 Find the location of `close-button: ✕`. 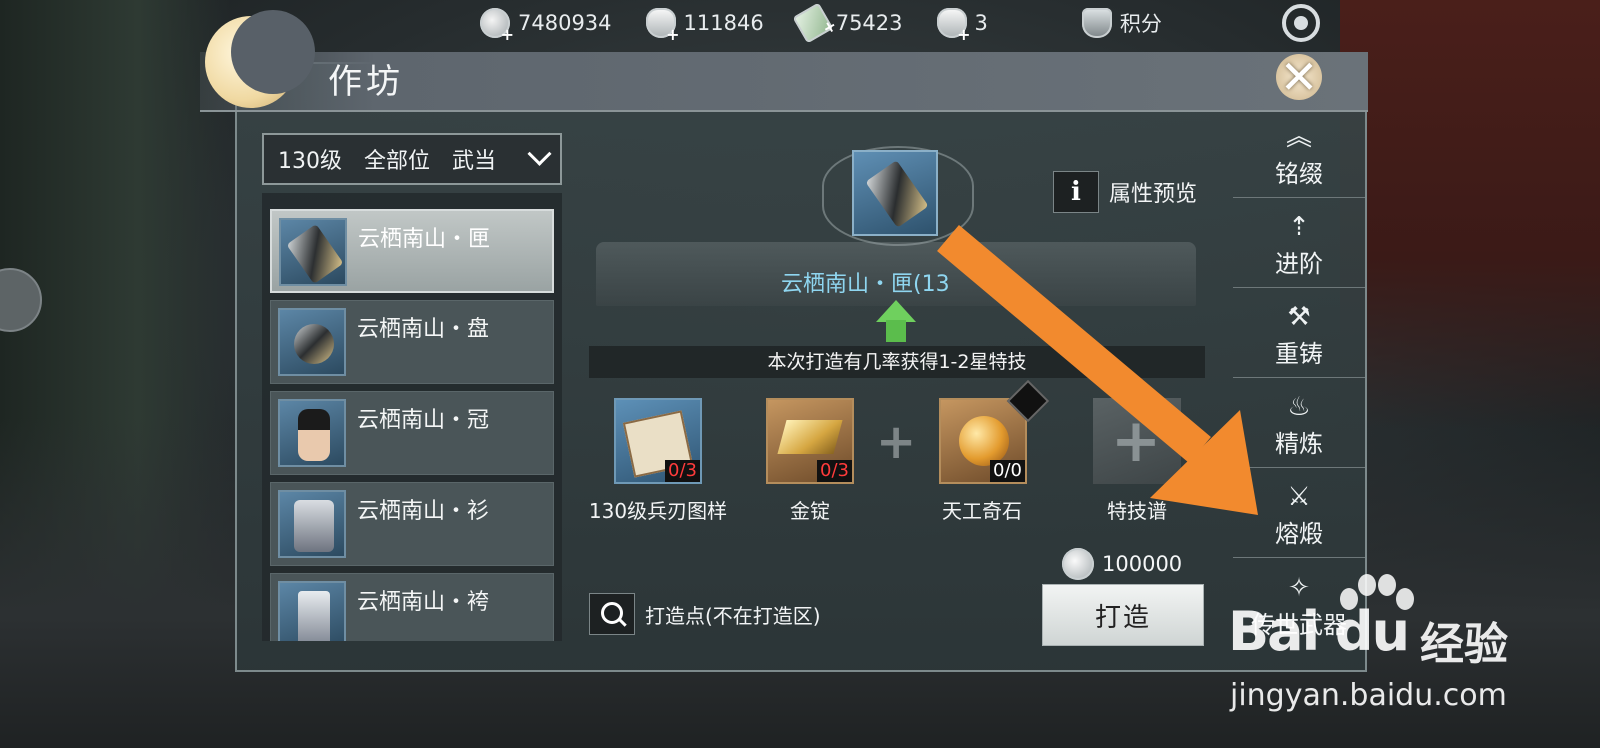

close-button: ✕ is located at coordinates (1299, 77).